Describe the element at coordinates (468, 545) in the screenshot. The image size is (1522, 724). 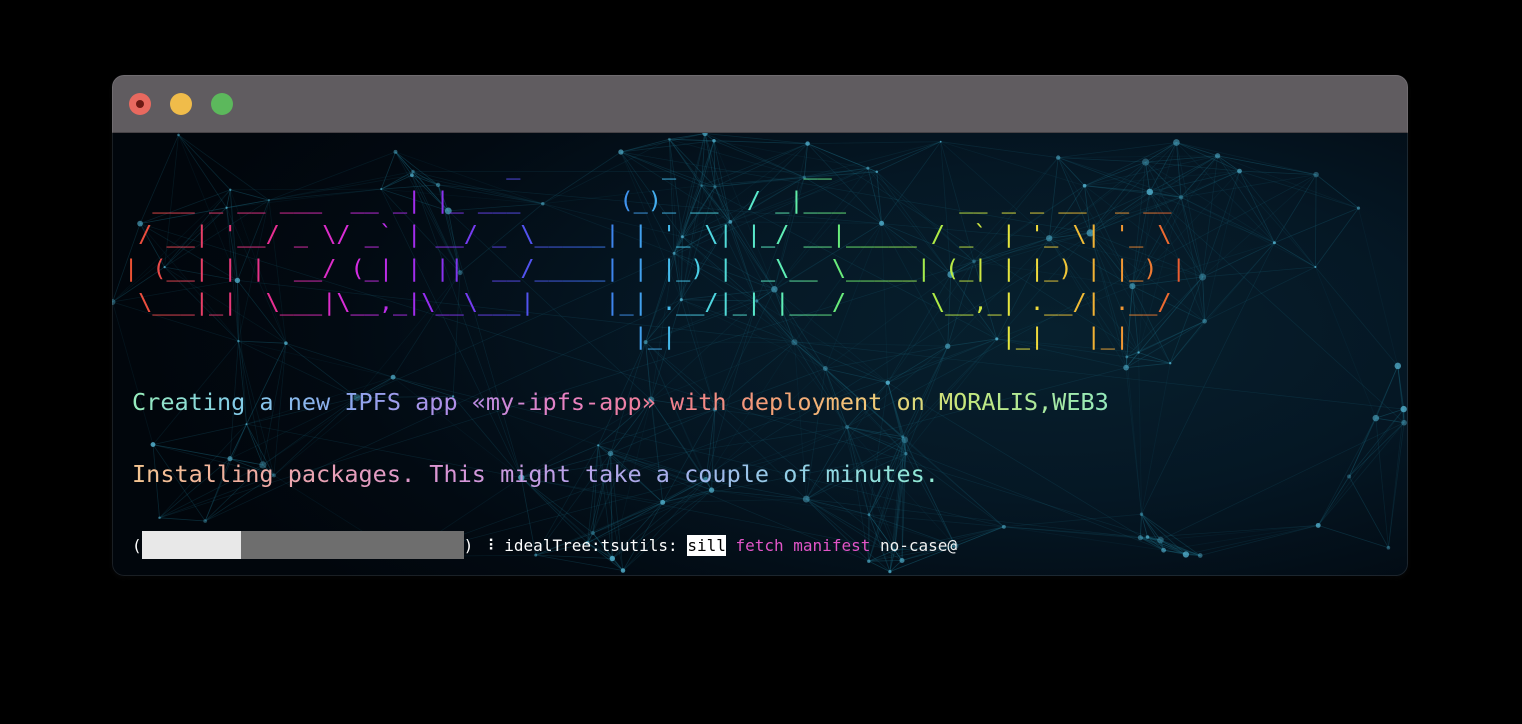
I see `progress-close-paren: )` at that location.